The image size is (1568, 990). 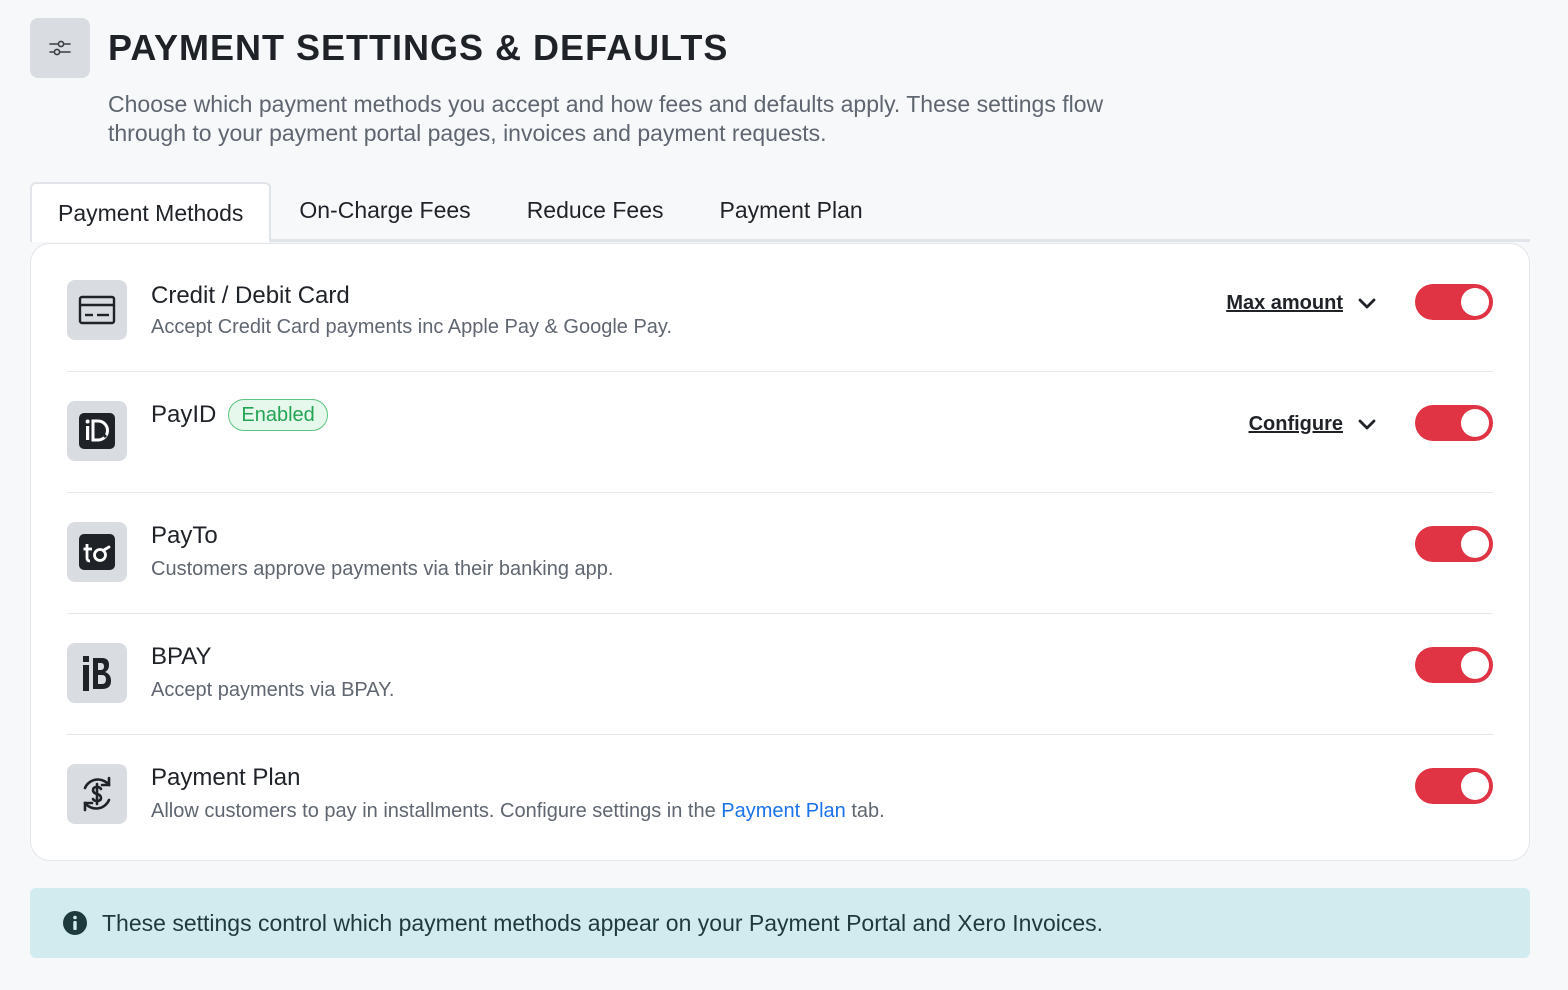 What do you see at coordinates (1454, 302) in the screenshot?
I see `credit-card-toggle` at bounding box center [1454, 302].